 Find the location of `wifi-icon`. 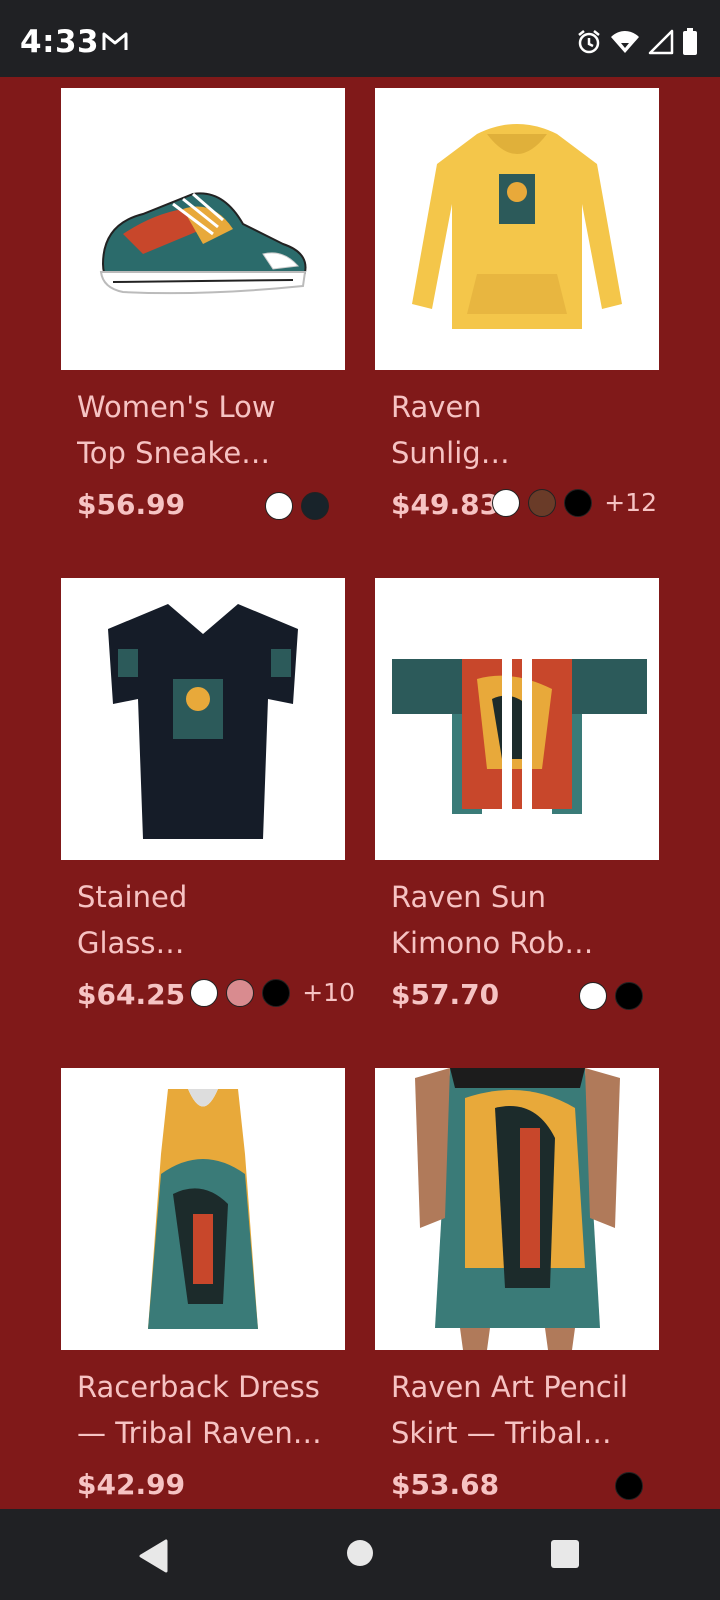

wifi-icon is located at coordinates (625, 44).